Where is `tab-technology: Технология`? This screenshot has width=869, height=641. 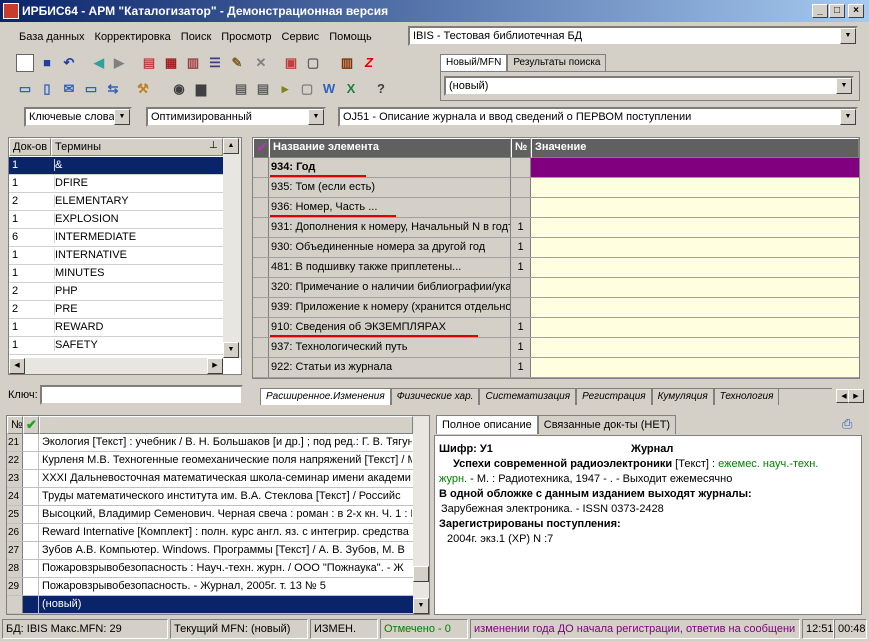
tab-technology: Технология is located at coordinates (746, 397).